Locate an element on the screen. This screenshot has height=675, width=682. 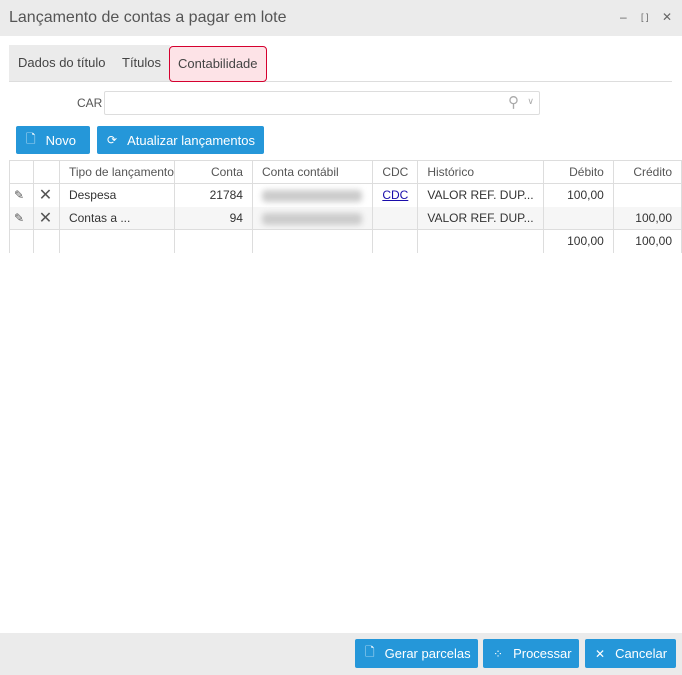
processar-button: ⁘ Processar is located at coordinates (531, 653).